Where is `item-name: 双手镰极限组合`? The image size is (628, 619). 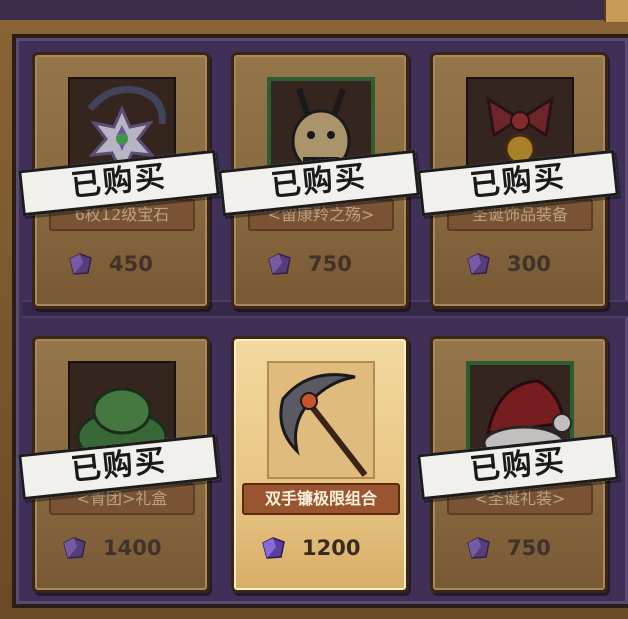
item-name: 双手镰极限组合 is located at coordinates (321, 499).